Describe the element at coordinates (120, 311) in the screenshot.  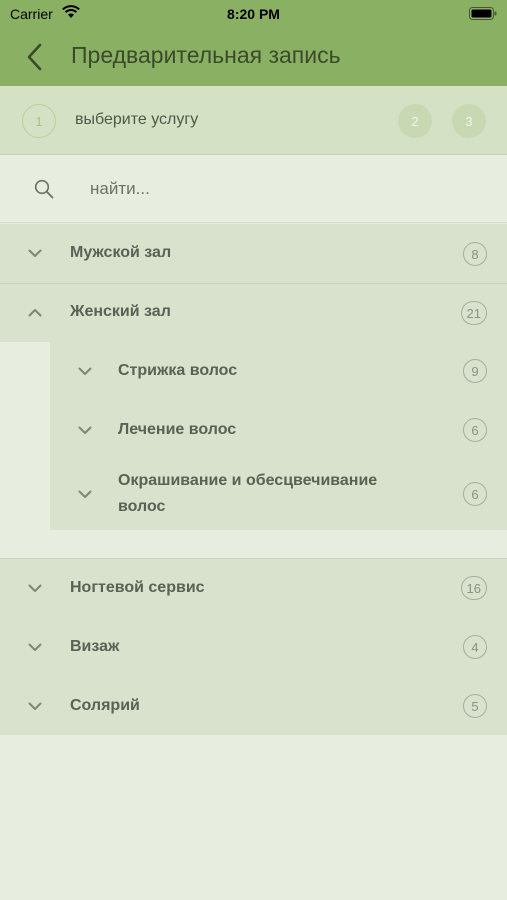
I see `category-label: Женский зал` at that location.